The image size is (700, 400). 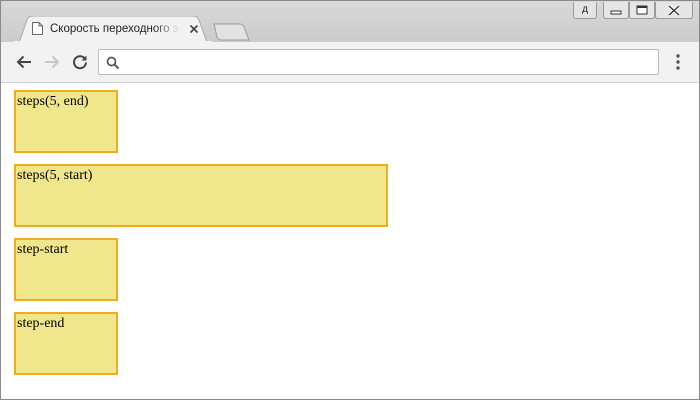 What do you see at coordinates (585, 10) in the screenshot?
I see `user-profile-badge: д` at bounding box center [585, 10].